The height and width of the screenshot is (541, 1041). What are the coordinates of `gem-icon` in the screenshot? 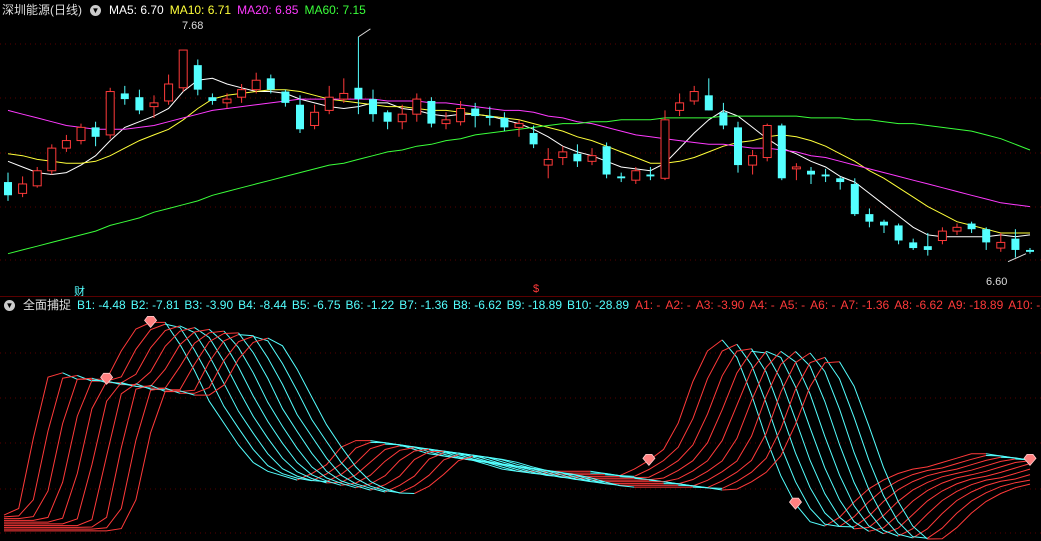 It's located at (151, 321).